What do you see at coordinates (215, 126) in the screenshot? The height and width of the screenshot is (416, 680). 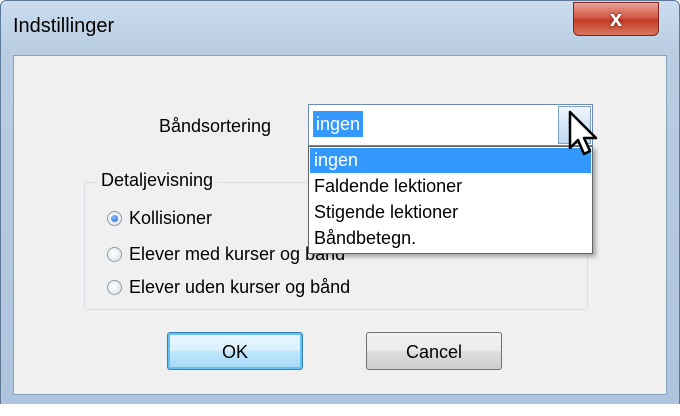 I see `band-sort-label: Båndsortering` at bounding box center [215, 126].